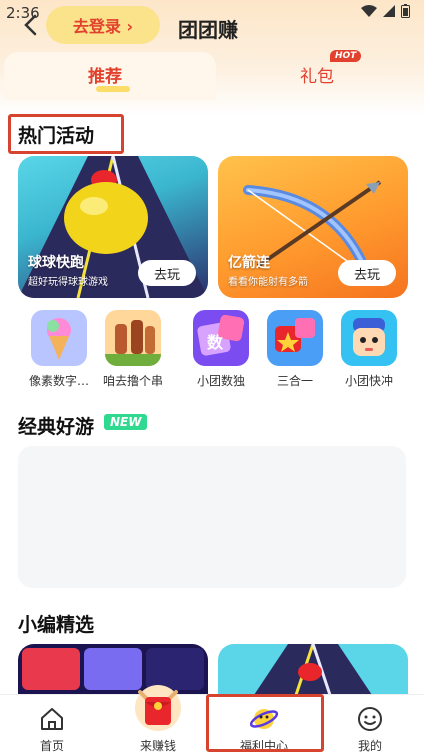  Describe the element at coordinates (126, 422) in the screenshot. I see `new-badge: NEW` at that location.